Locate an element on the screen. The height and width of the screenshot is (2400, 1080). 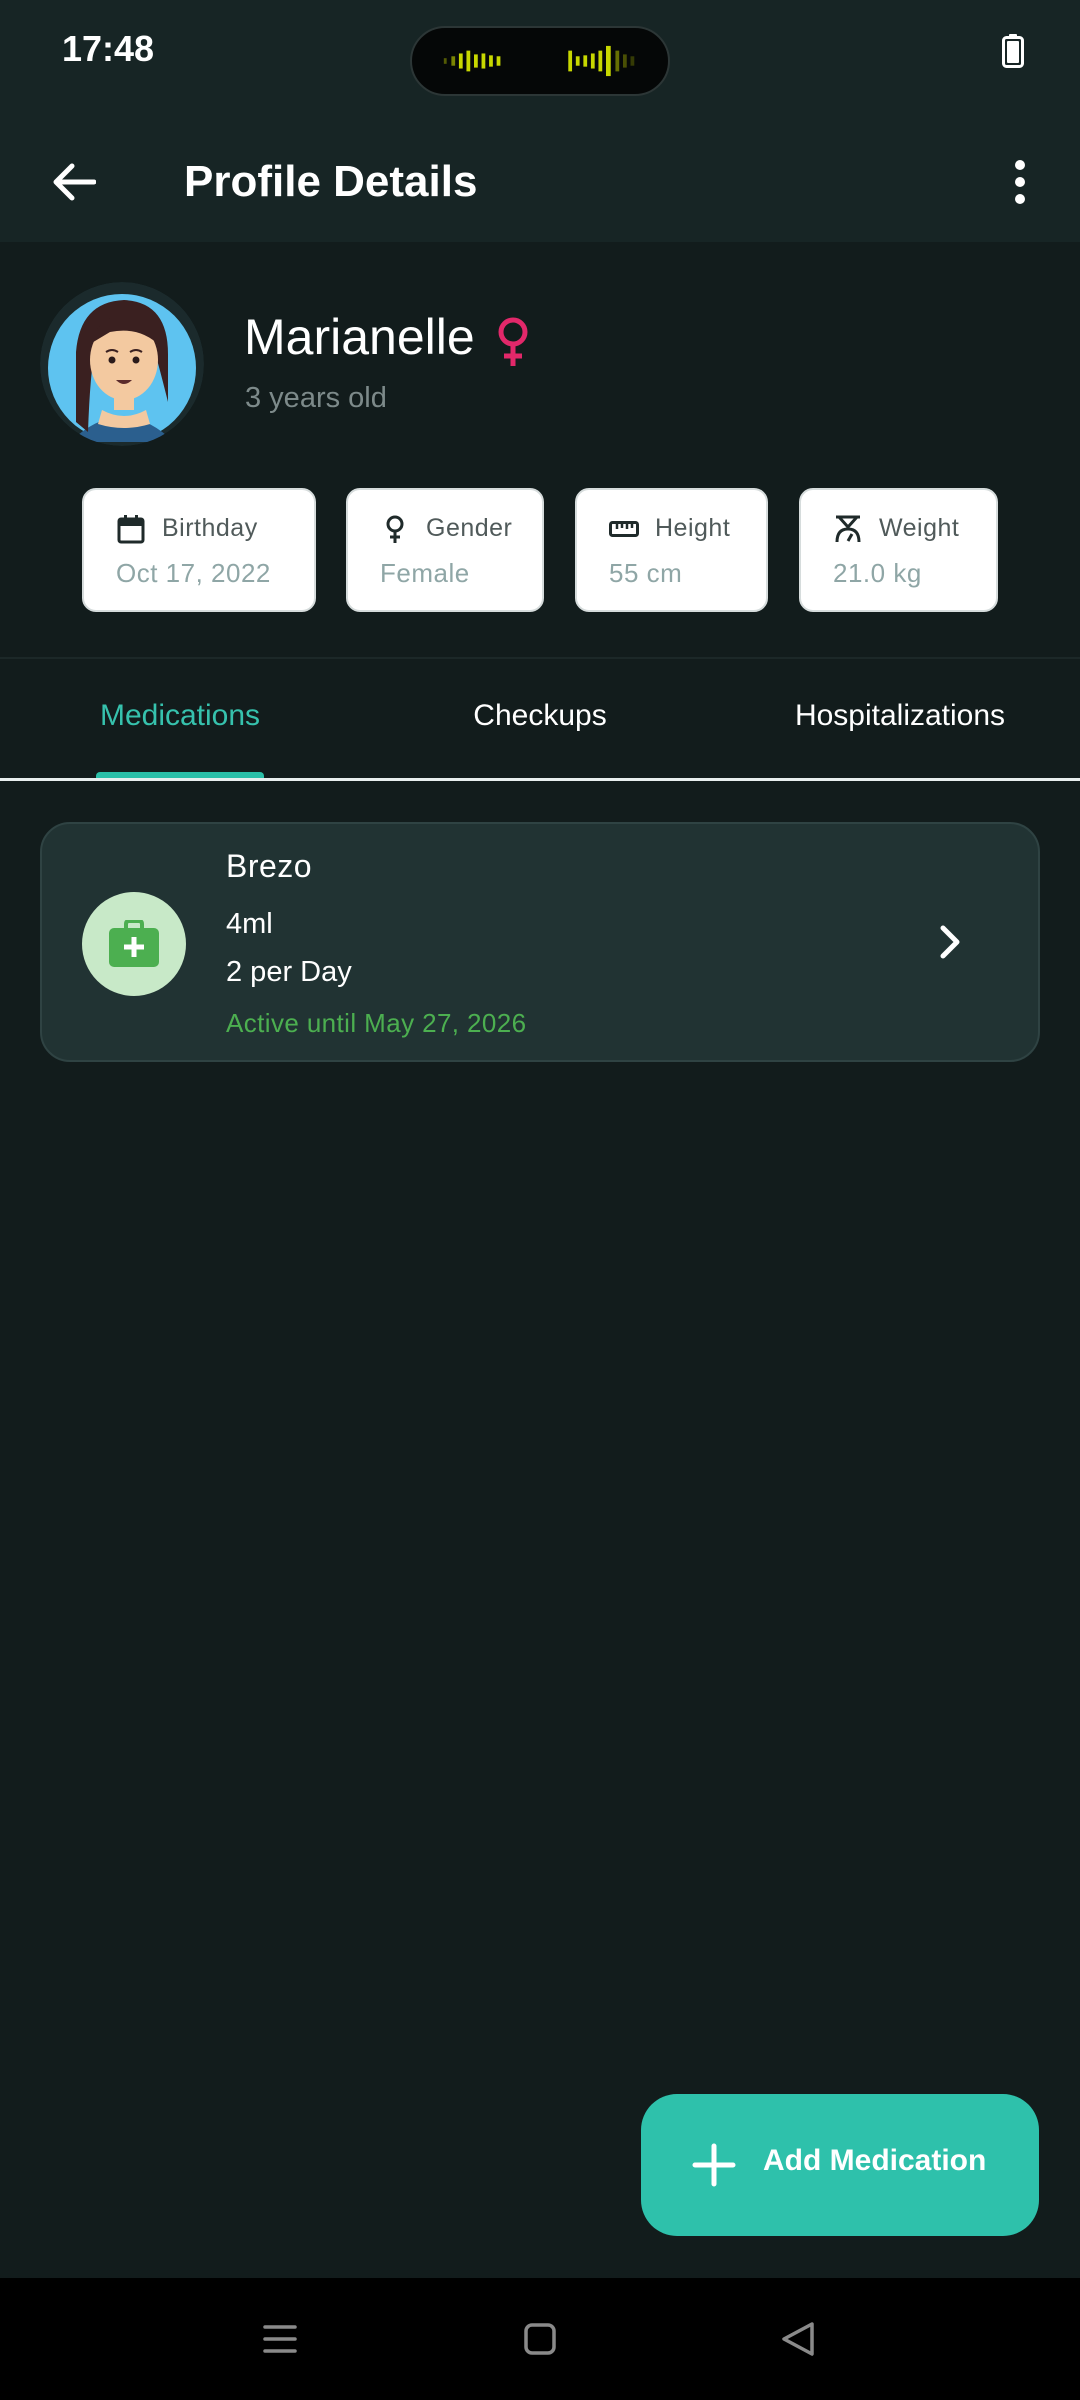
status-bar: 17:48 is located at coordinates (540, 61).